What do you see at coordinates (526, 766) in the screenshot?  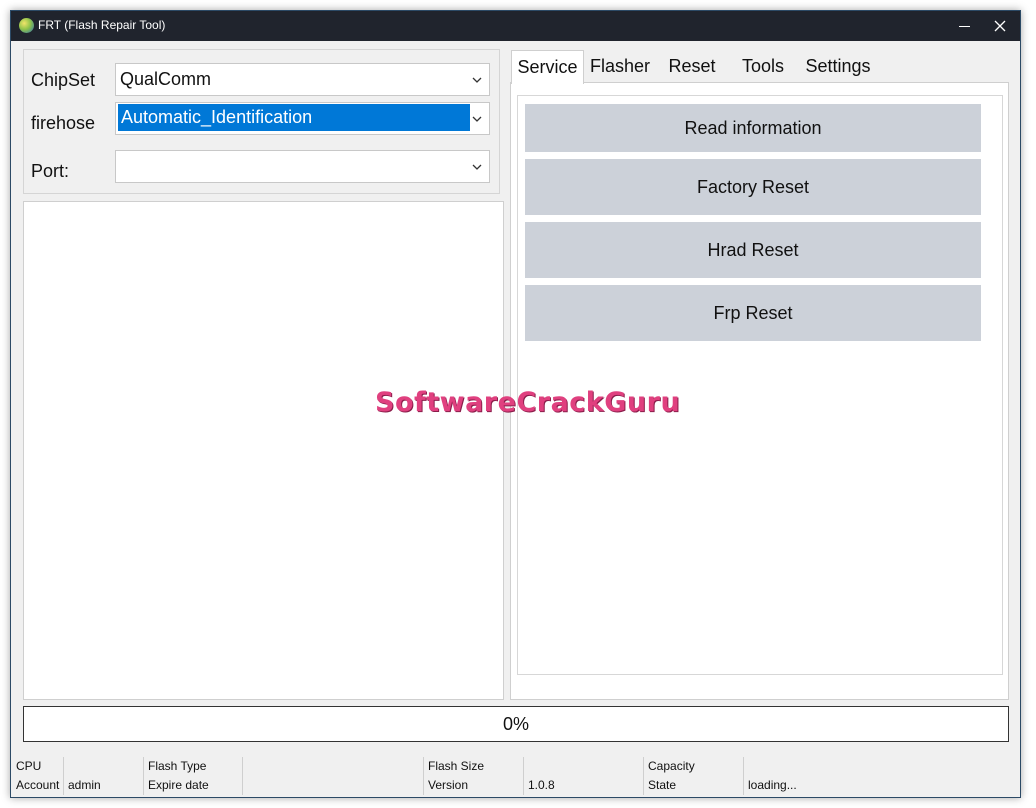 I see `flash-size-value` at bounding box center [526, 766].